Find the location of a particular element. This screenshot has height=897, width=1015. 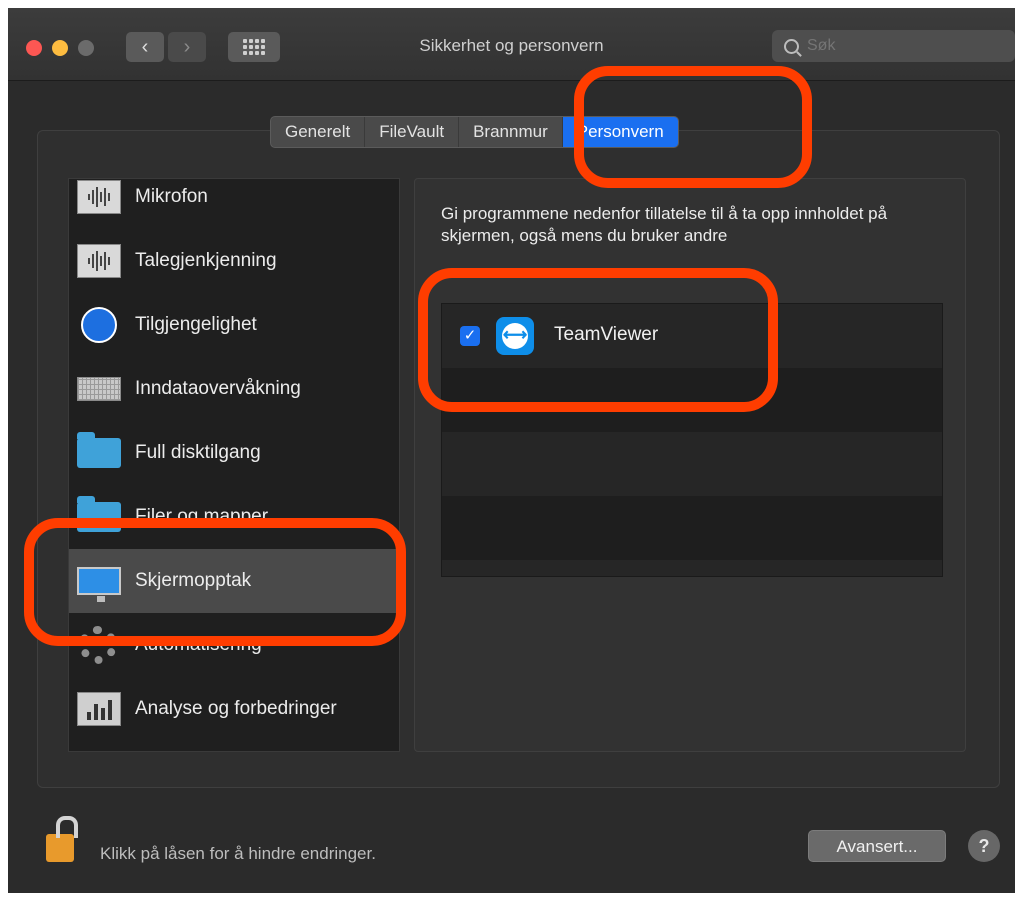

help-button: ? is located at coordinates (984, 846).